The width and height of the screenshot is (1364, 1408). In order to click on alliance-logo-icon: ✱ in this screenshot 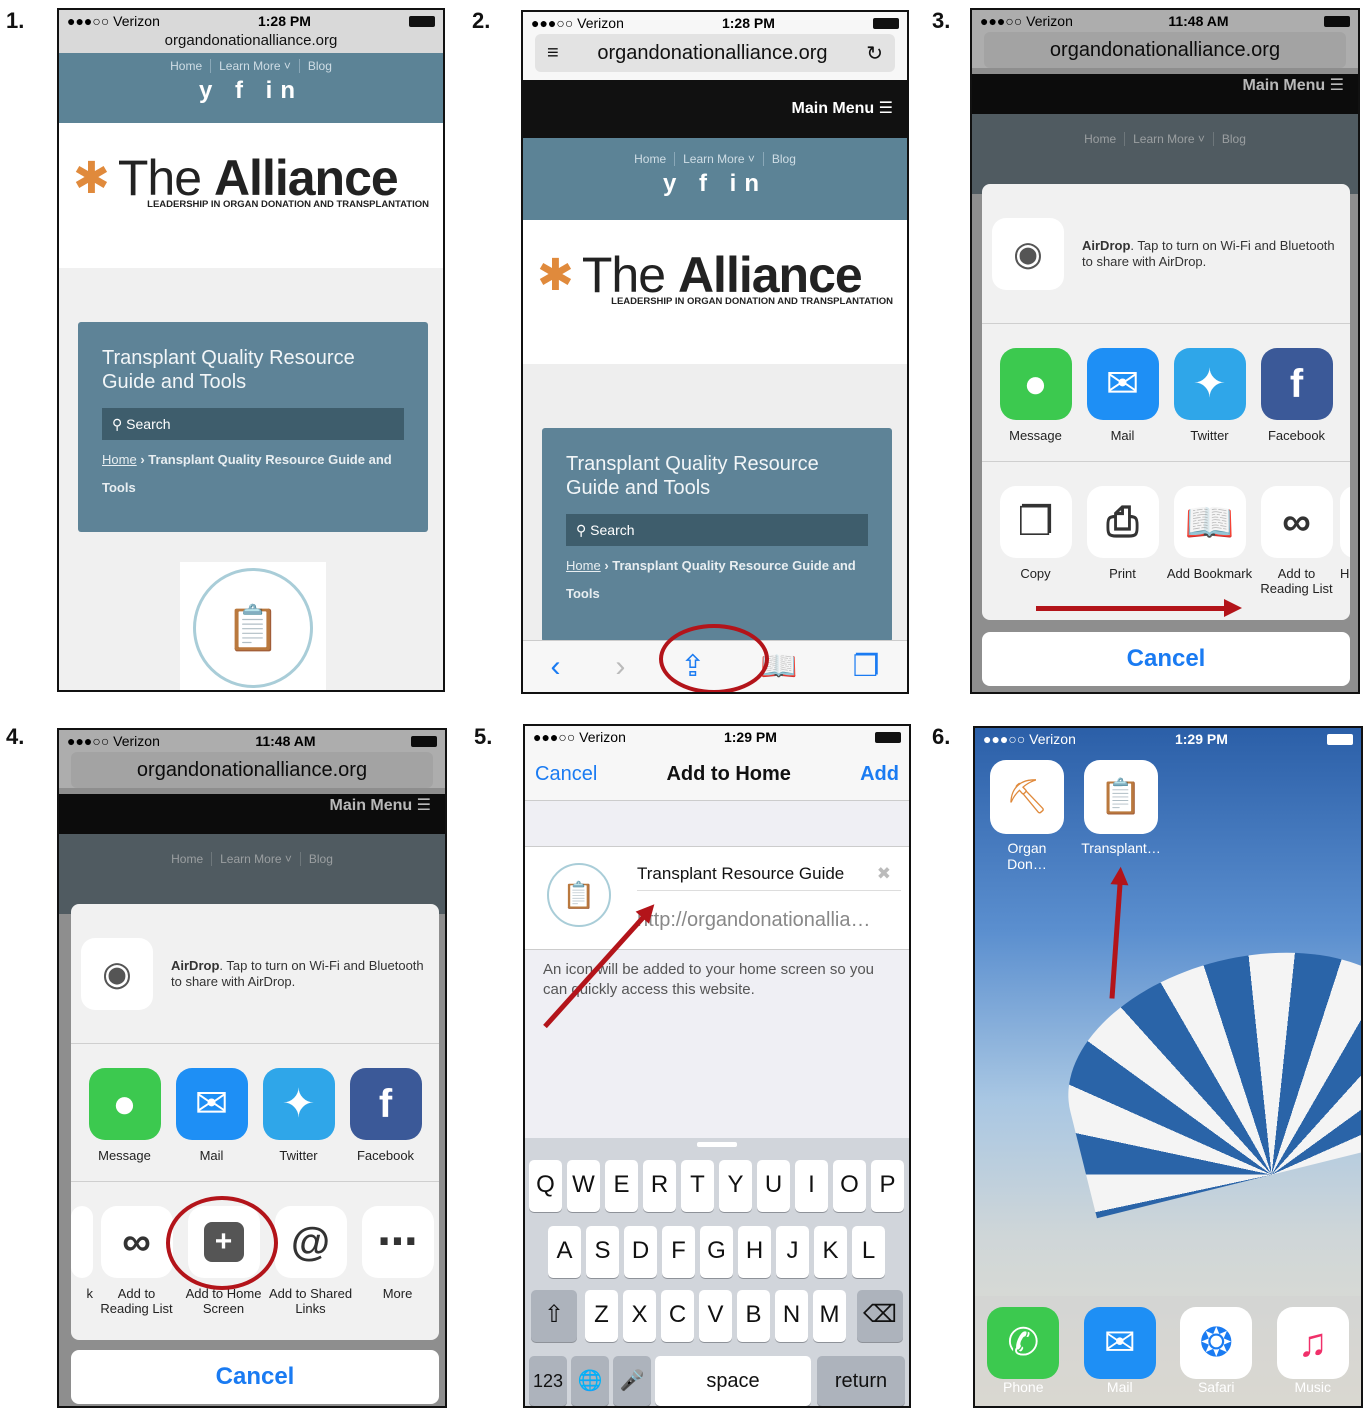, I will do `click(91, 178)`.